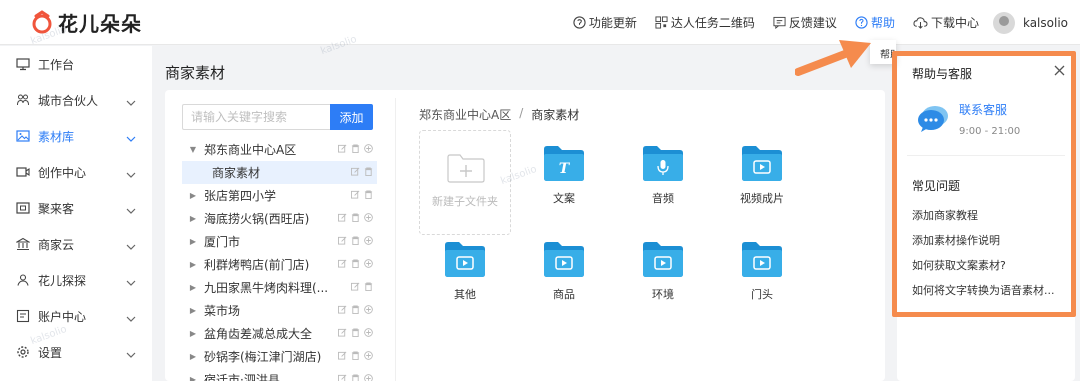  Describe the element at coordinates (1003, 22) in the screenshot. I see `avatar` at that location.